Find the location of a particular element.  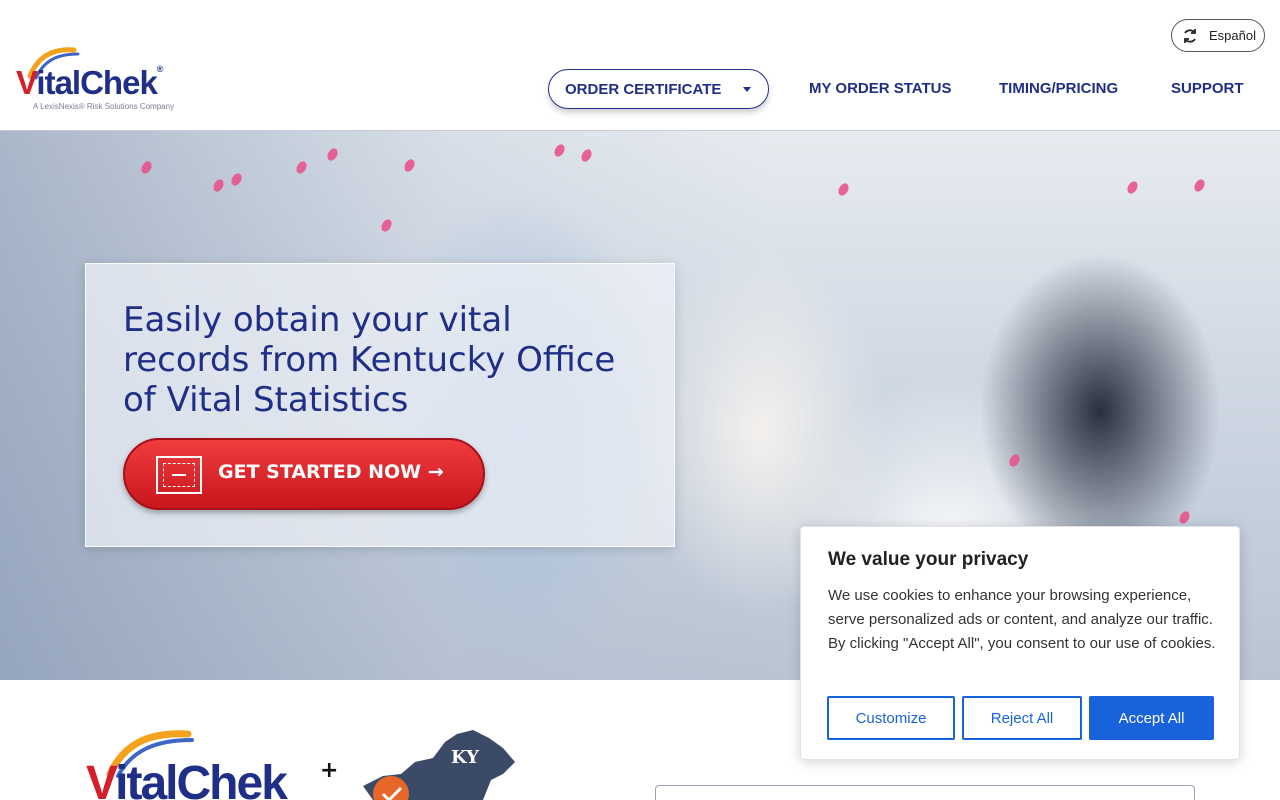

vitalchek-partner-logo: VitalChek is located at coordinates (216, 764).